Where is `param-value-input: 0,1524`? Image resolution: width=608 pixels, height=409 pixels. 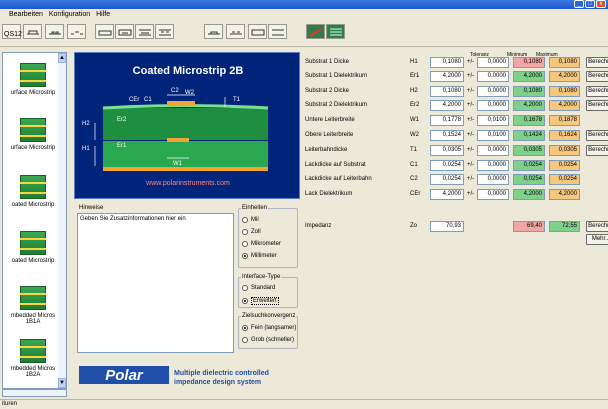 param-value-input: 0,1524 is located at coordinates (447, 135).